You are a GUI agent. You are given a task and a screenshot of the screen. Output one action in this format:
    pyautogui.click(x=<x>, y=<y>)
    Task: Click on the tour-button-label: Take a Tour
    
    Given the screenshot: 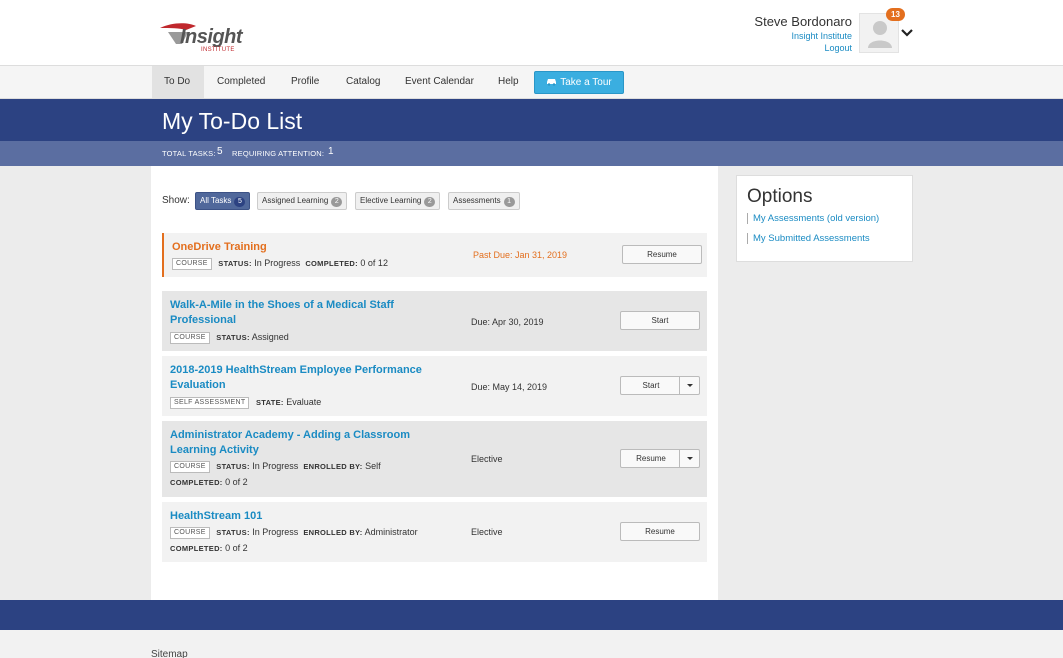 What is the action you would take?
    pyautogui.click(x=586, y=82)
    